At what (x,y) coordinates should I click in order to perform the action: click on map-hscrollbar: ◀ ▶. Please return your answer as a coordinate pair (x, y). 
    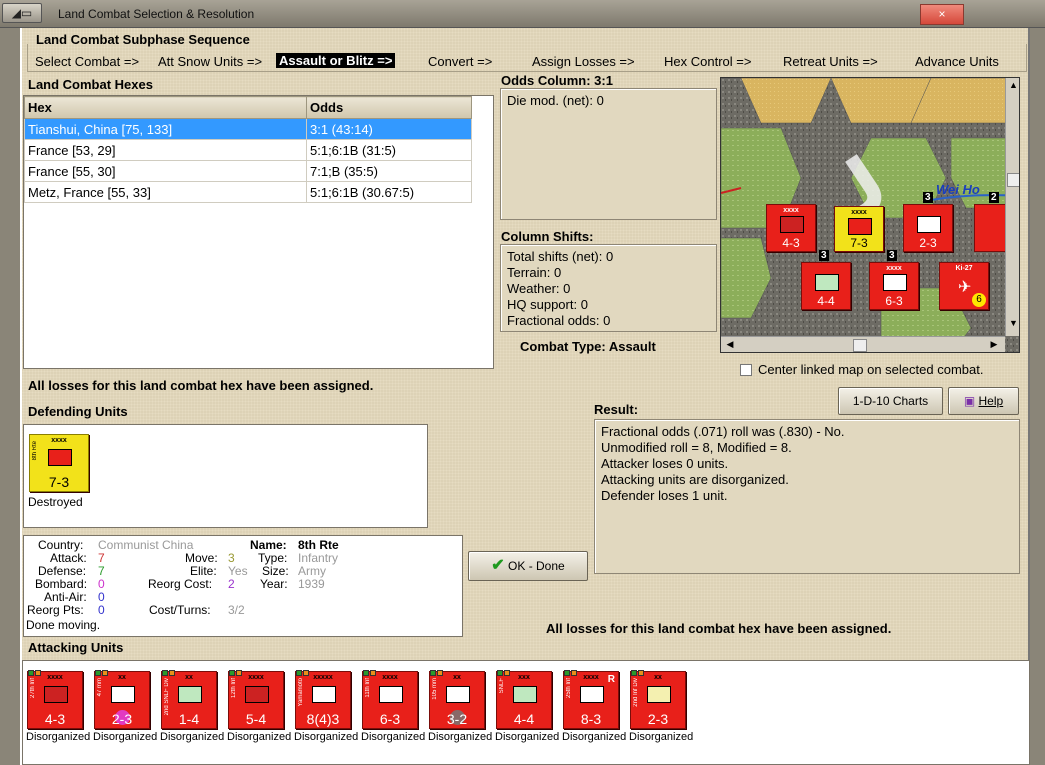
    Looking at the image, I should click on (863, 344).